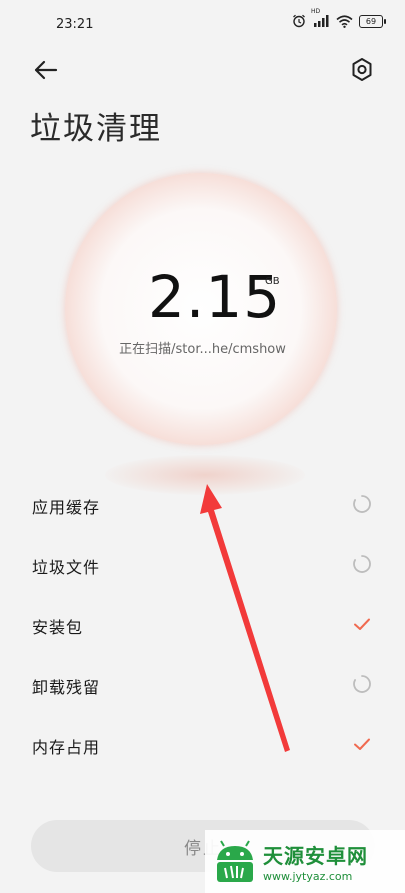 The image size is (405, 893). Describe the element at coordinates (372, 21) in the screenshot. I see `battery-icon: 69` at that location.